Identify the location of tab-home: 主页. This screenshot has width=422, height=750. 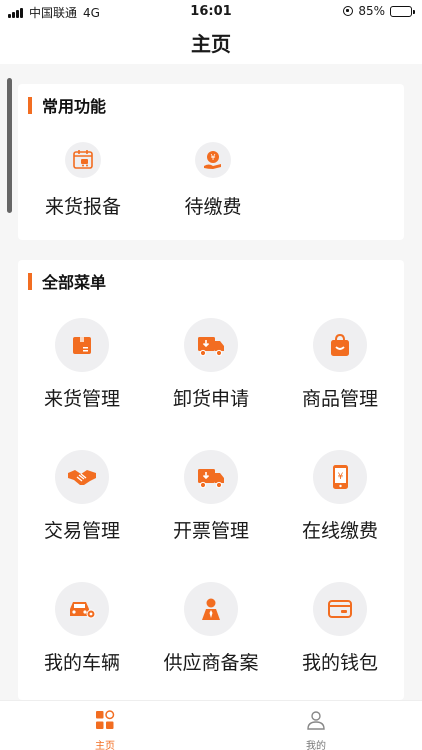
(105, 730).